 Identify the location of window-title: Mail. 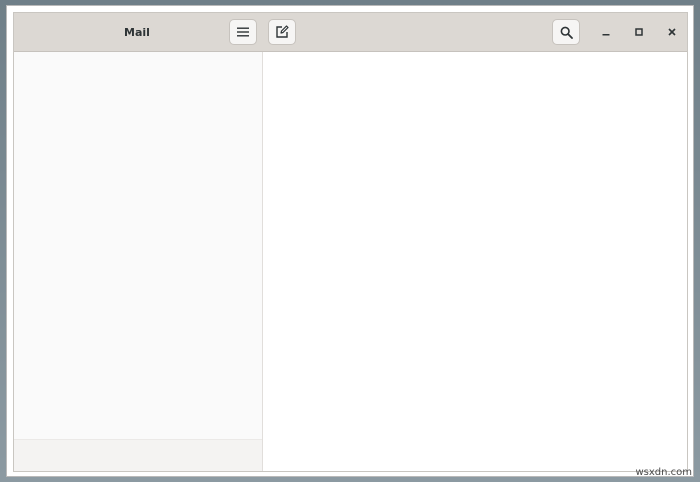
(137, 32).